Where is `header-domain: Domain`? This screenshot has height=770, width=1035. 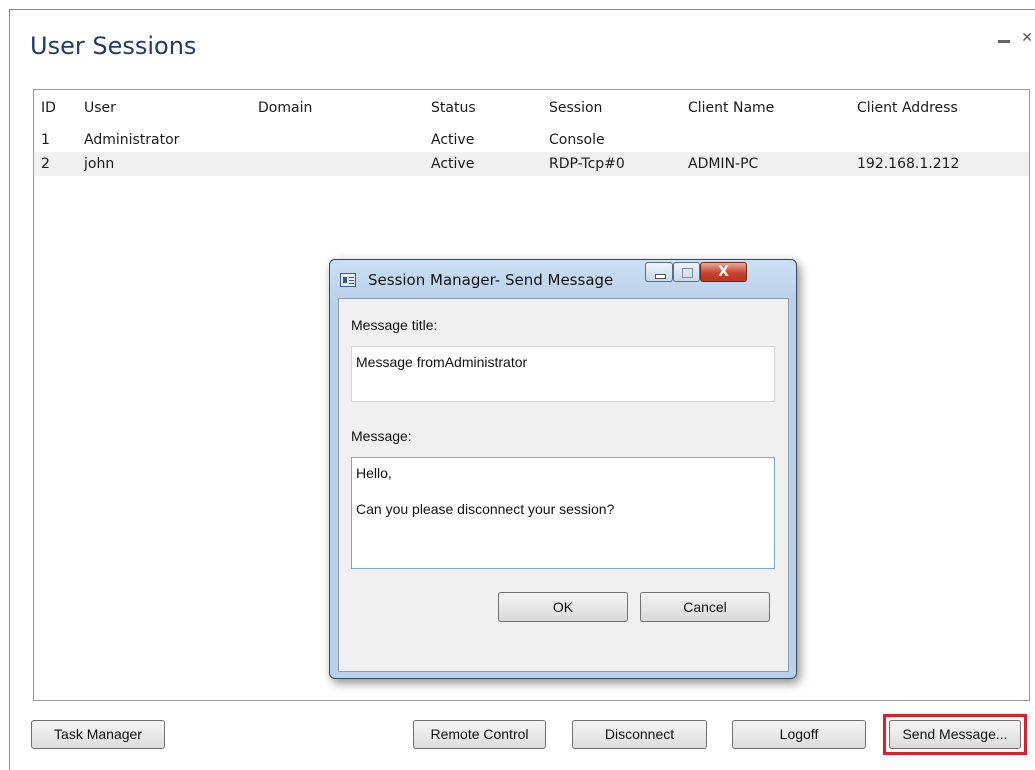
header-domain: Domain is located at coordinates (283, 108).